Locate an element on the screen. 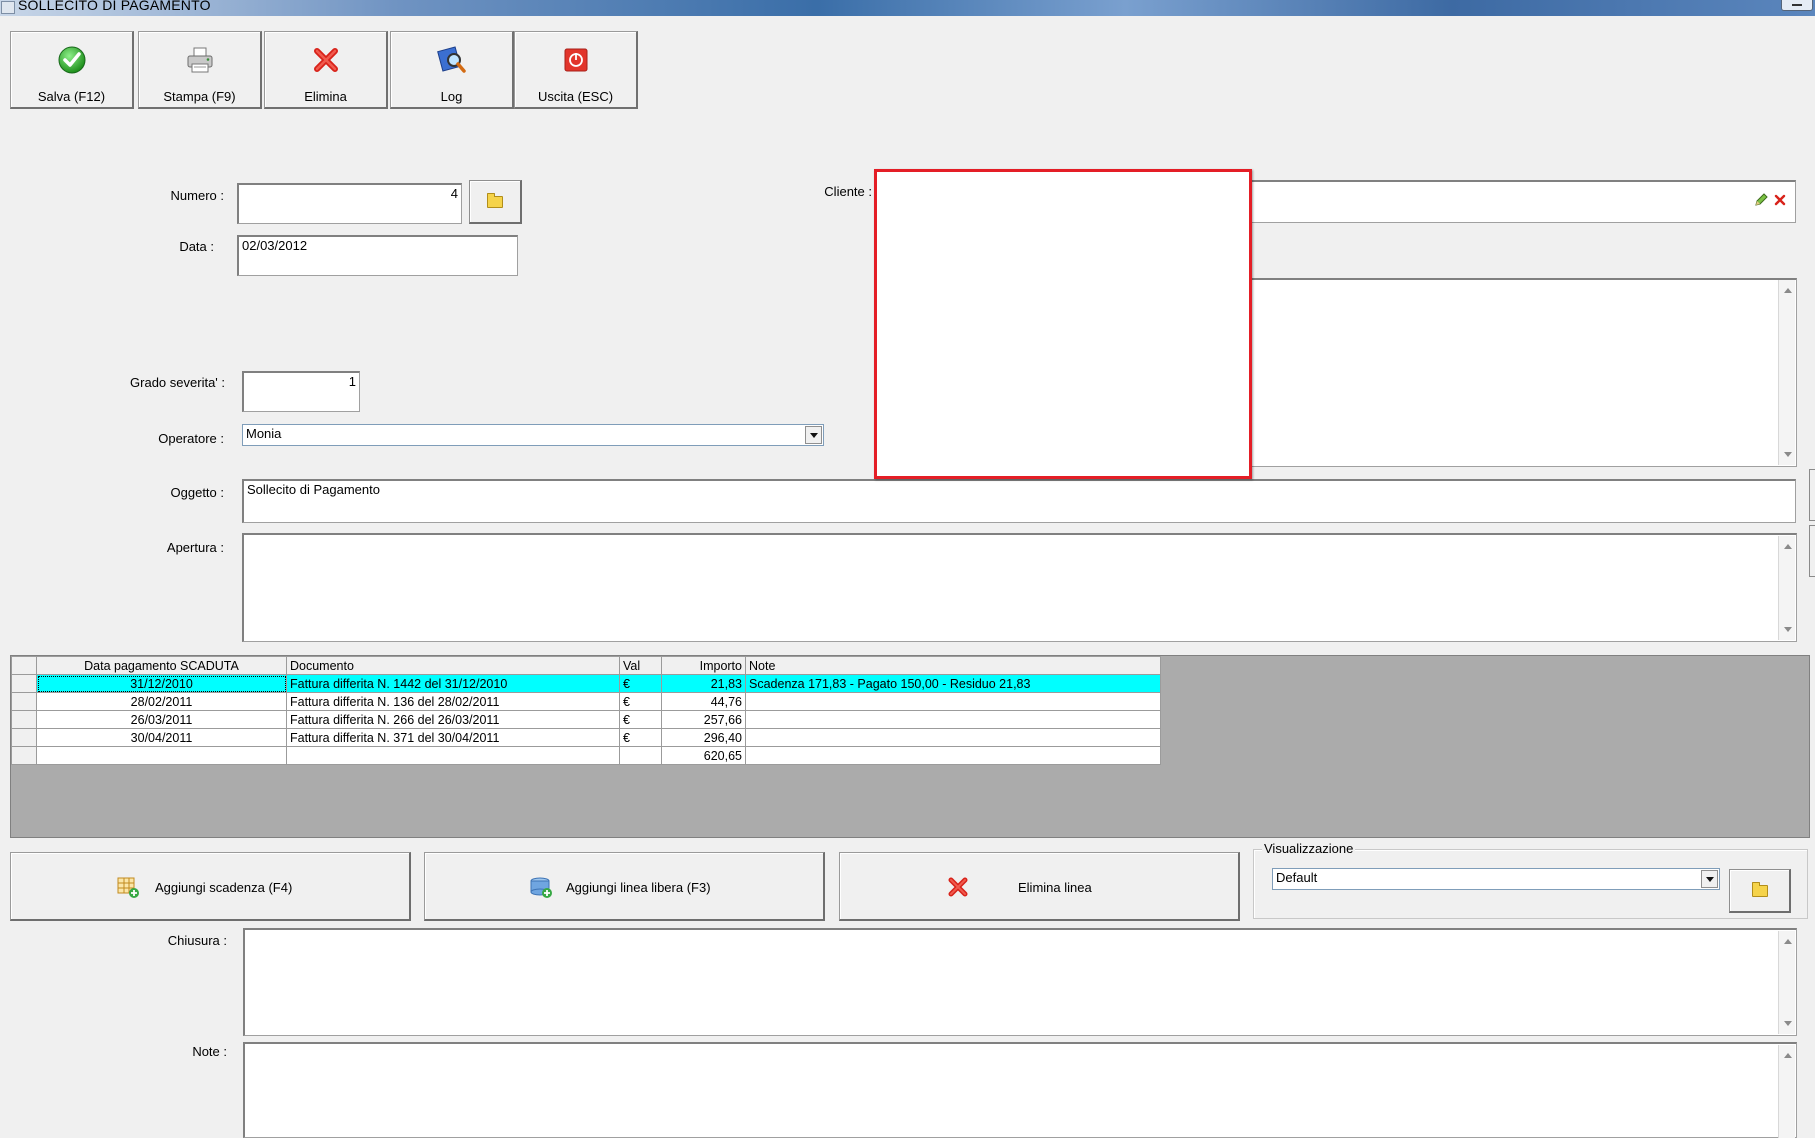  operatore-select: Monia is located at coordinates (533, 435).